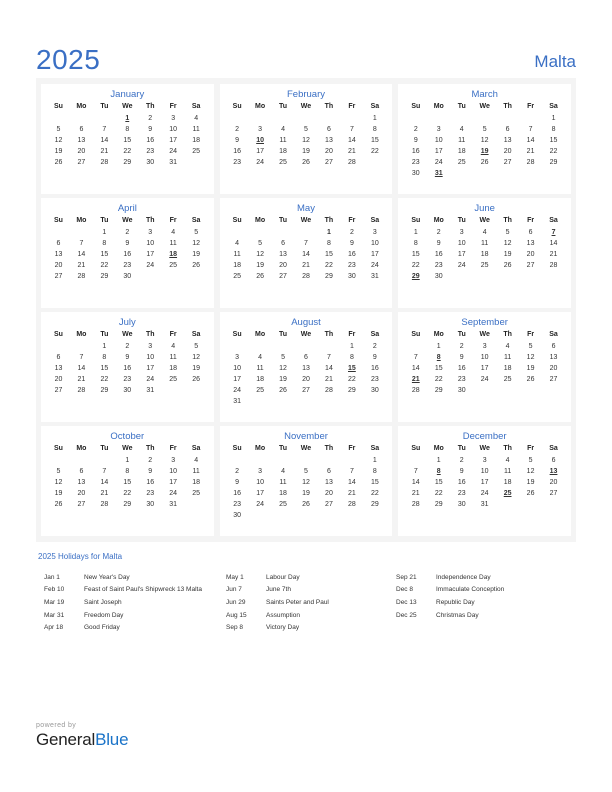 This screenshot has width=612, height=792. What do you see at coordinates (260, 140) in the screenshot?
I see `day-cell-holiday: 10` at bounding box center [260, 140].